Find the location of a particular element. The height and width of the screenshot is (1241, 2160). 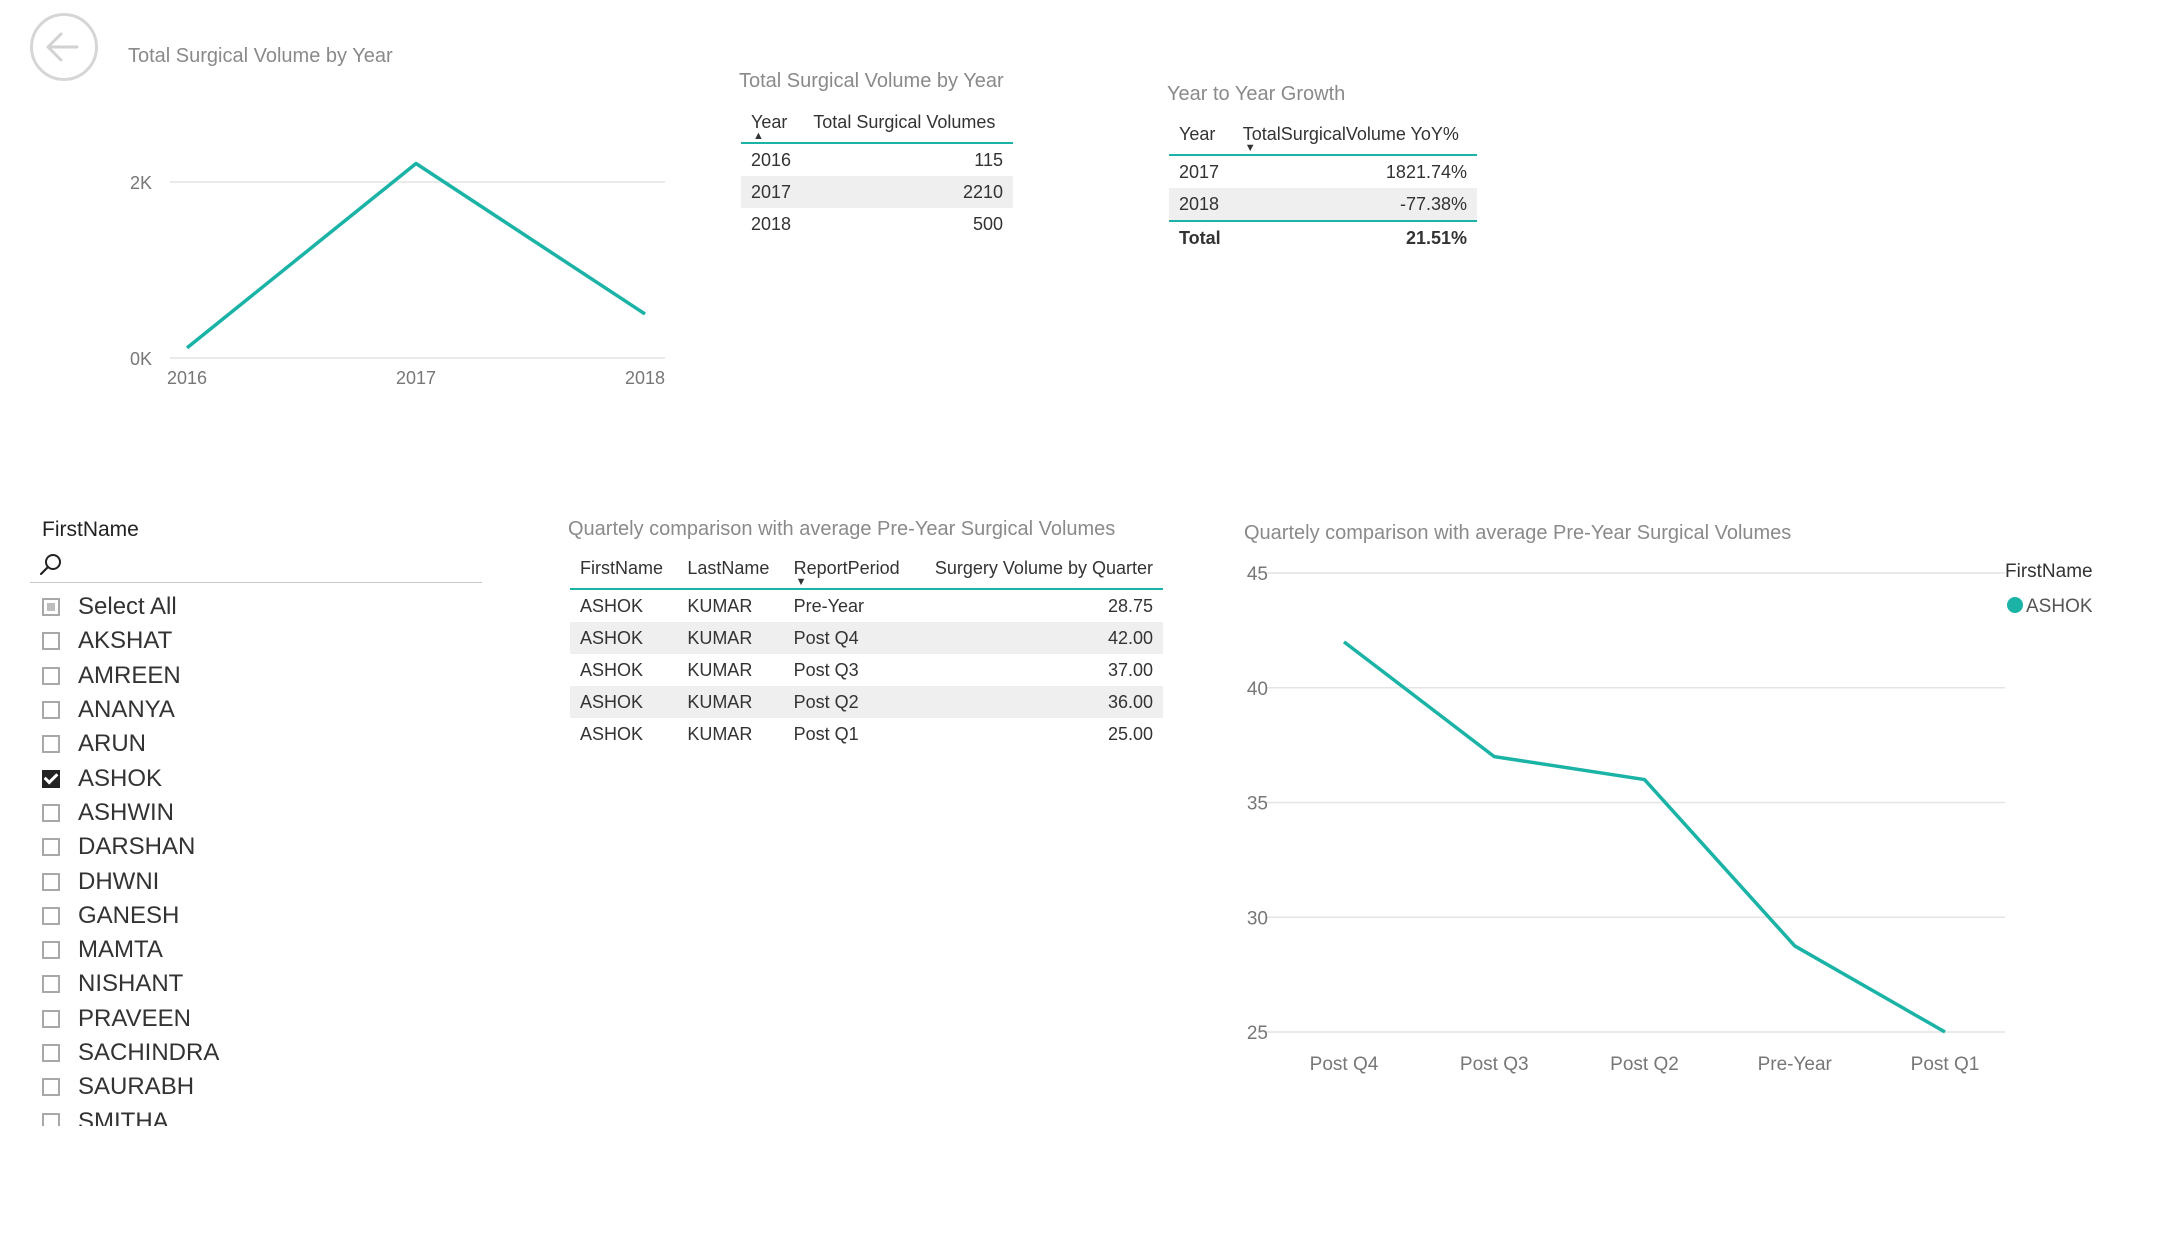

slicer-item-label: PRAVEEN is located at coordinates (134, 1018).